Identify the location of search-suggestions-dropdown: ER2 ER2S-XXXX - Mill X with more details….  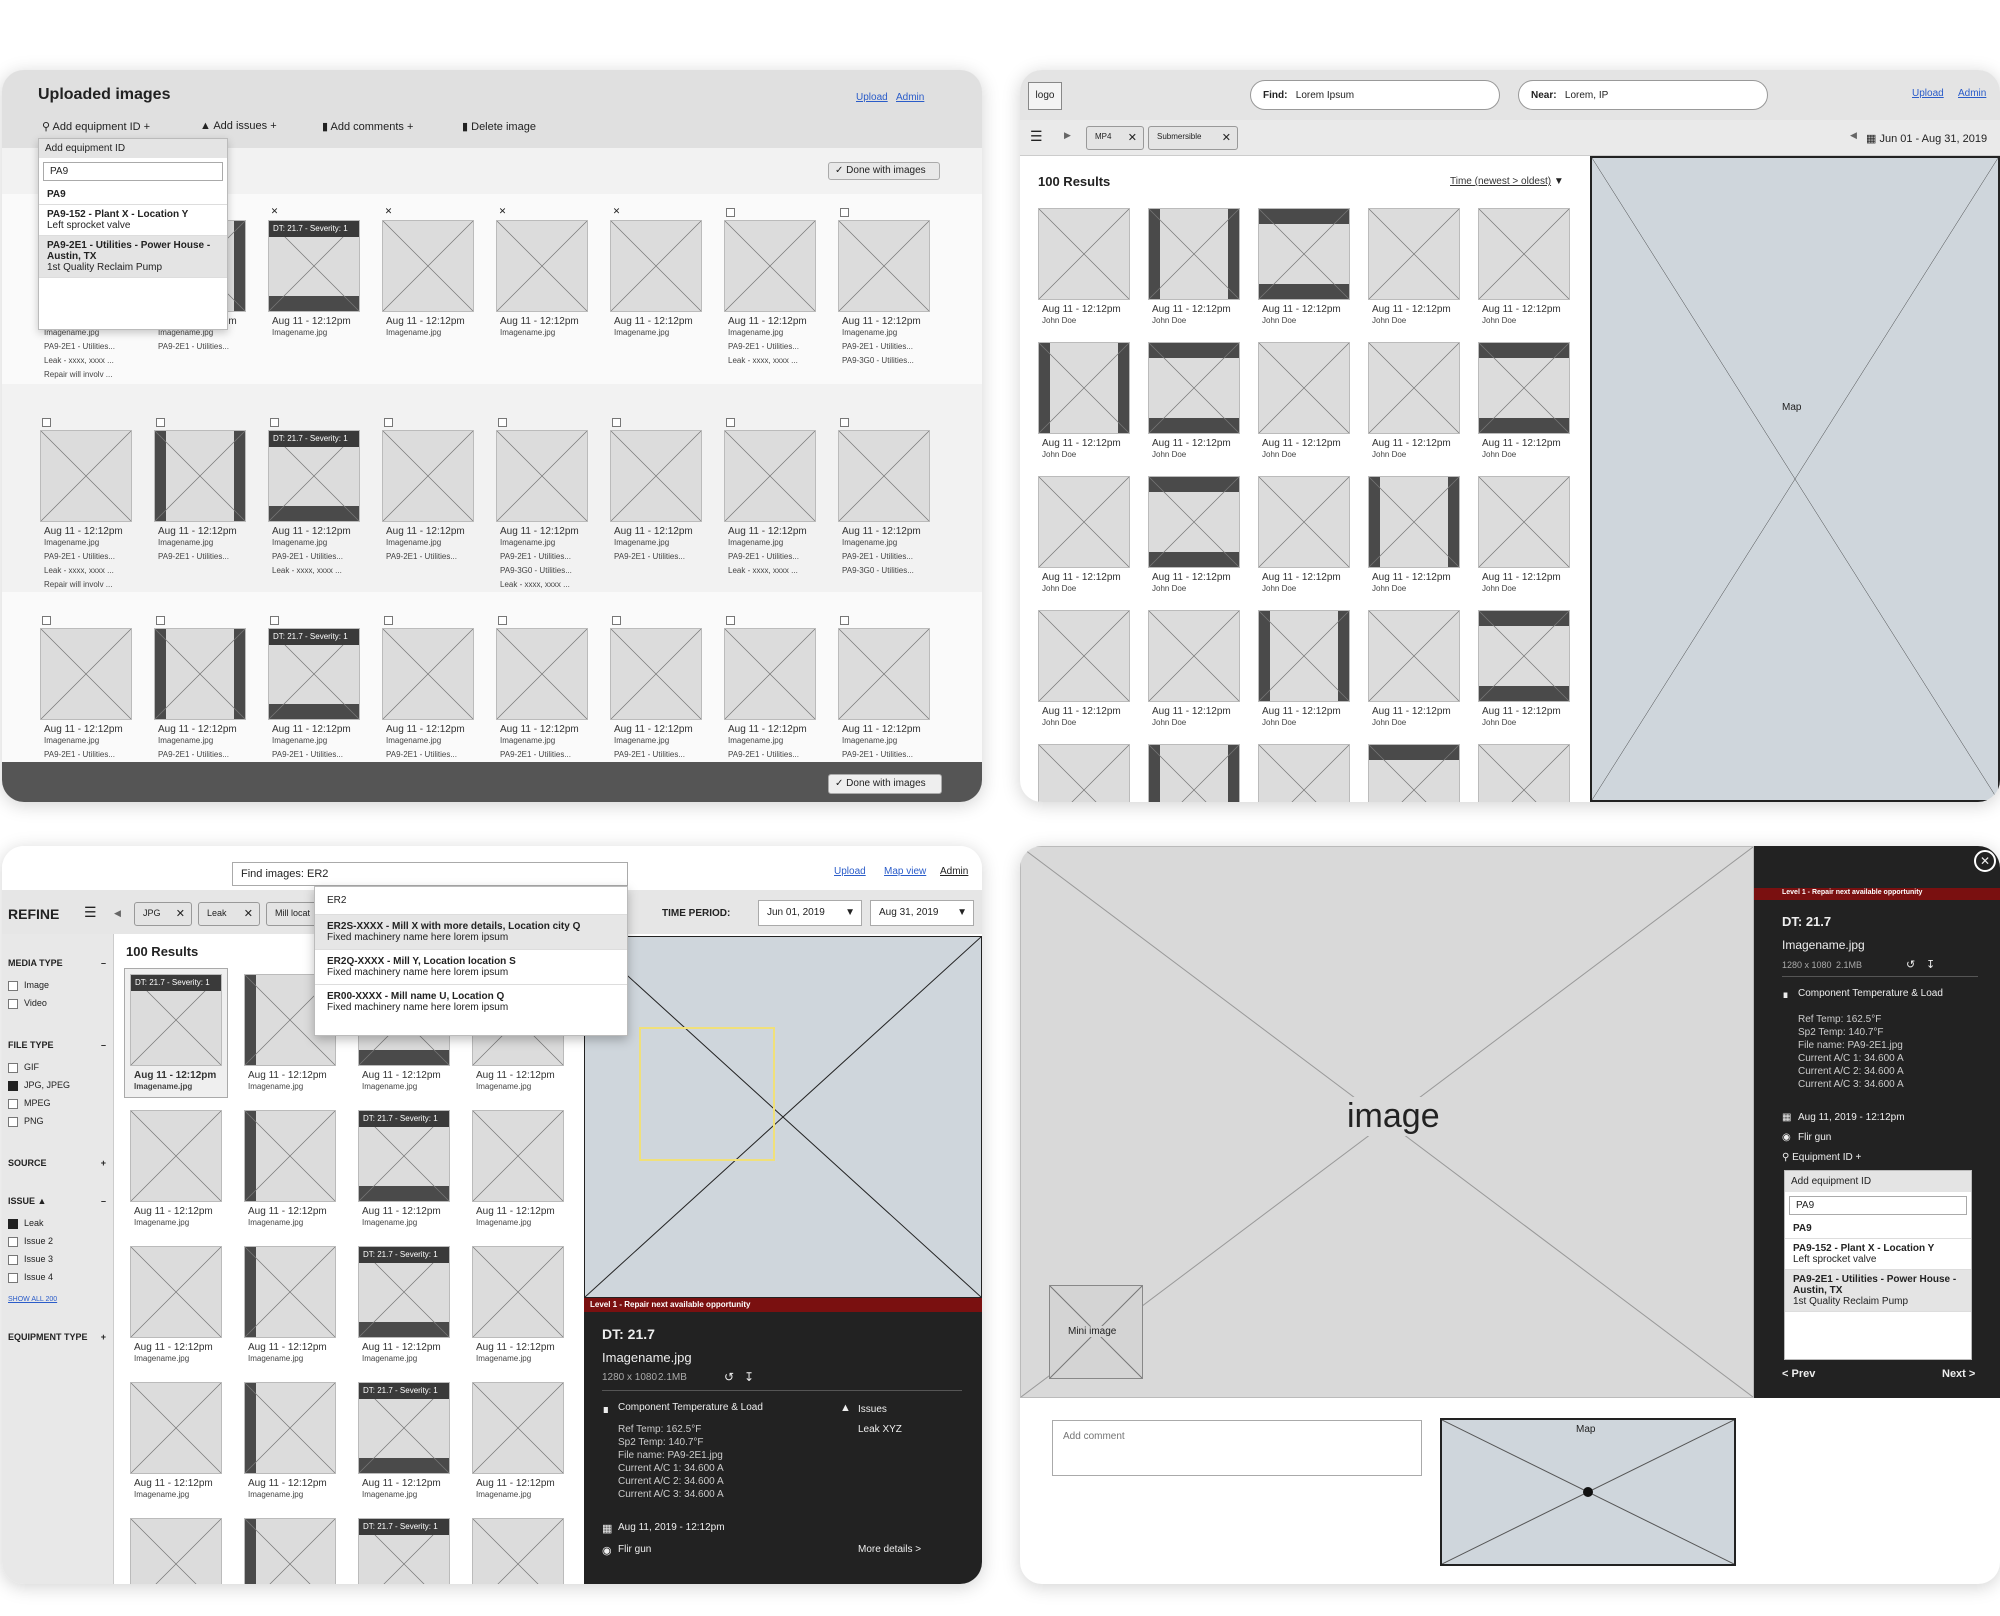
(471, 961).